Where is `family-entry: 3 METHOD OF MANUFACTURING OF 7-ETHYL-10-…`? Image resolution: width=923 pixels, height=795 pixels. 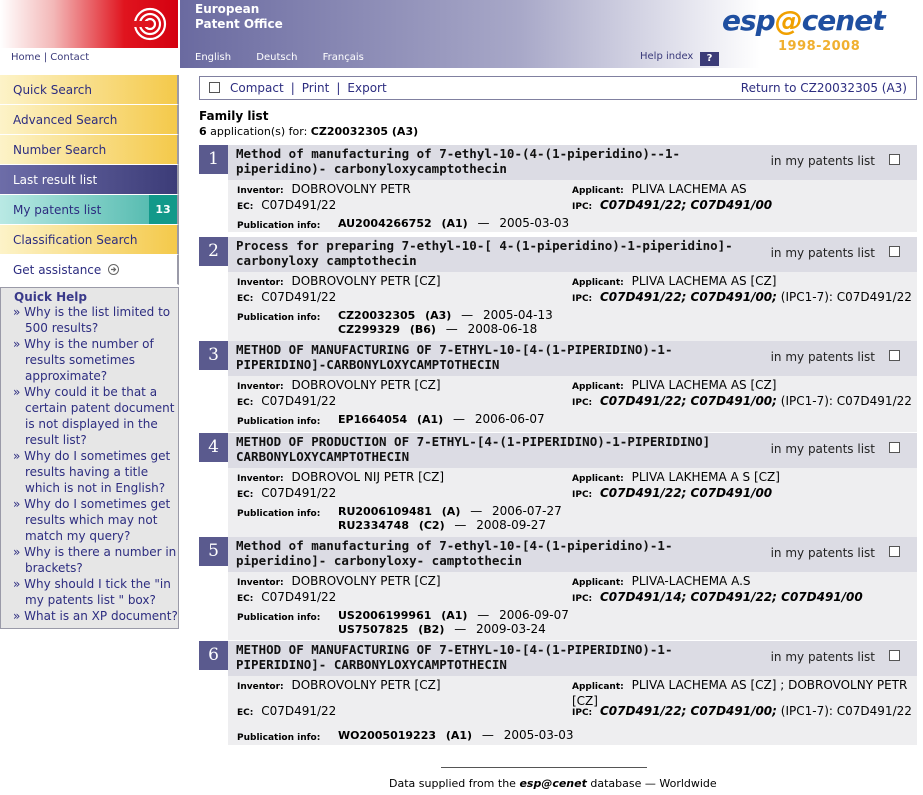 family-entry: 3 METHOD OF MANUFACTURING OF 7-ETHYL-10-… is located at coordinates (558, 386).